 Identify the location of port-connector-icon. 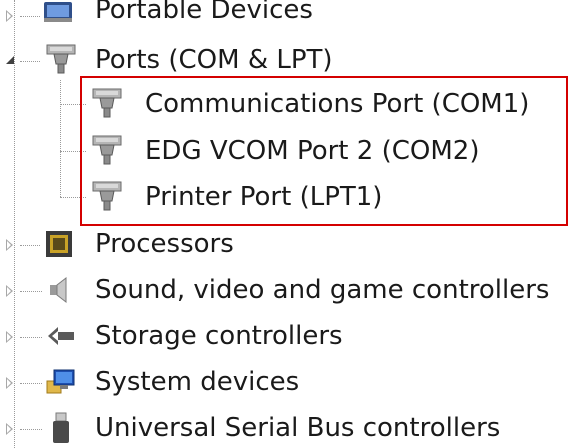
(61, 59).